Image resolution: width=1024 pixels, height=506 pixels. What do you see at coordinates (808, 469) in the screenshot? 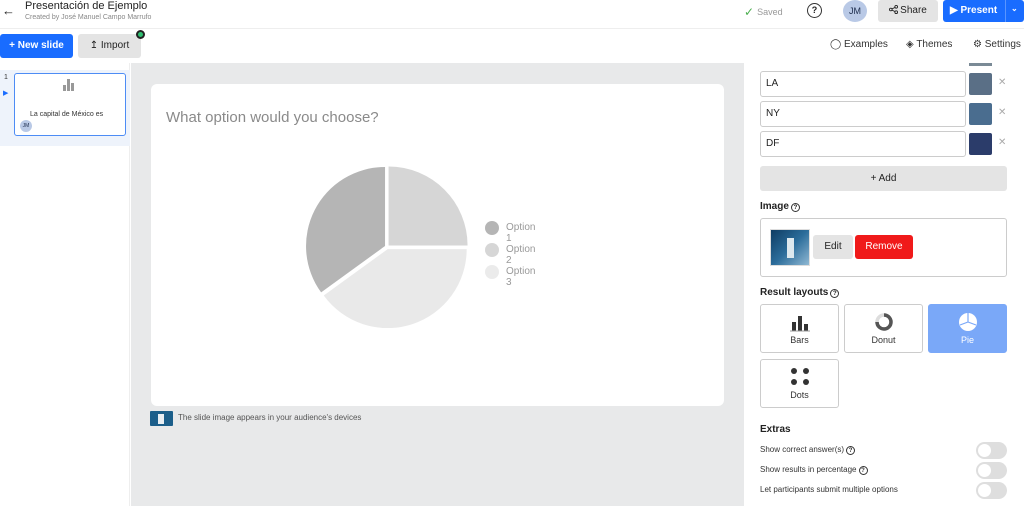
I see `extra-option-label: Show results in percentage` at bounding box center [808, 469].